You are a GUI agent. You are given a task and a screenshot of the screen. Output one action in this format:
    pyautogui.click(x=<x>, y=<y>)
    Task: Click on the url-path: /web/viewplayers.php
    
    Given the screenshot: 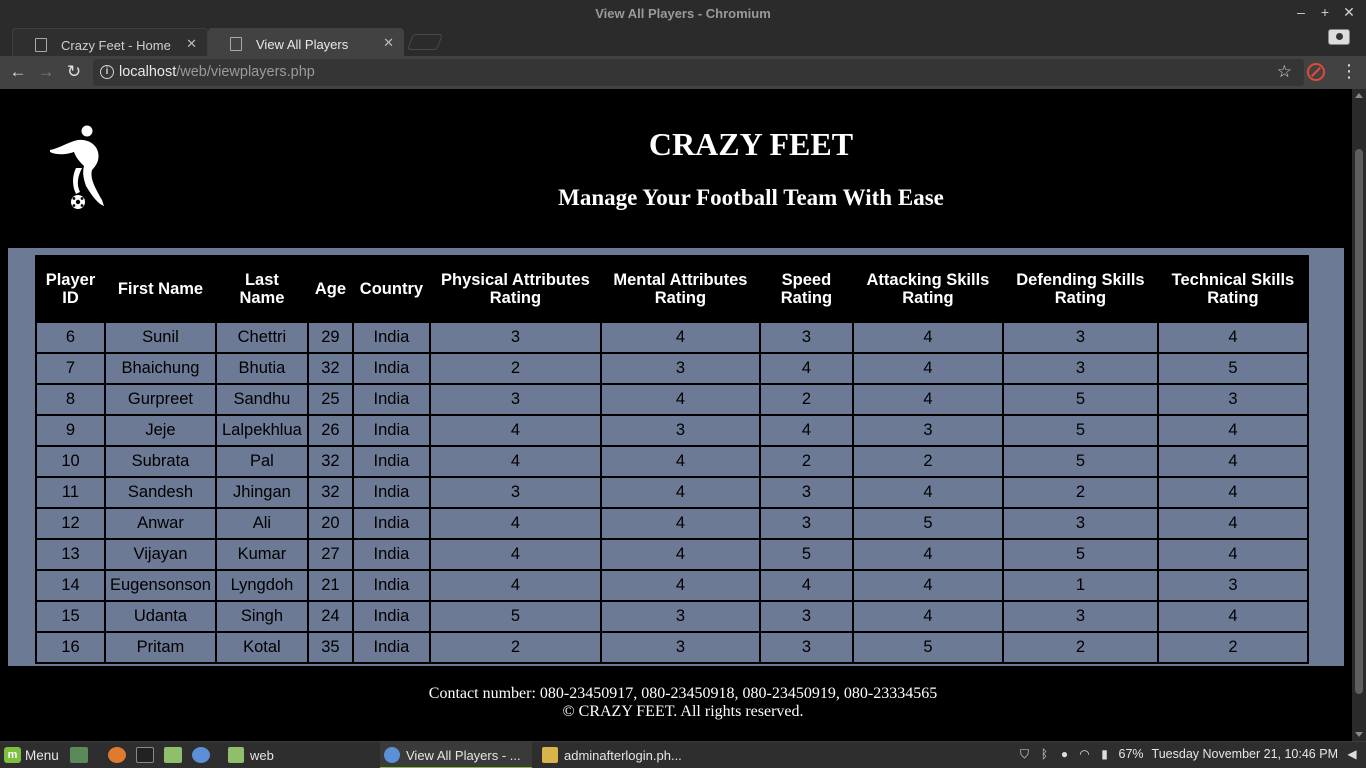 What is the action you would take?
    pyautogui.click(x=245, y=72)
    